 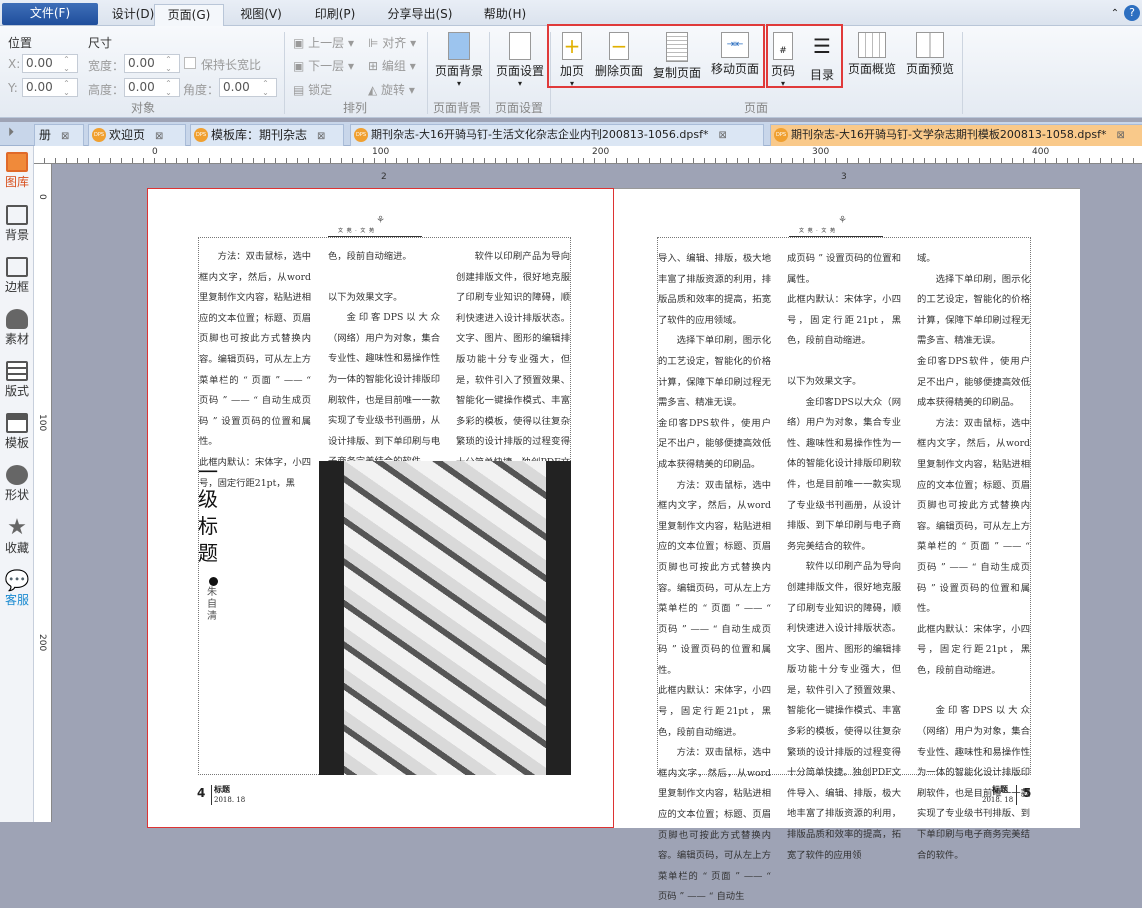 I want to click on sidebar-item-shapes: 形状, so click(x=17, y=484).